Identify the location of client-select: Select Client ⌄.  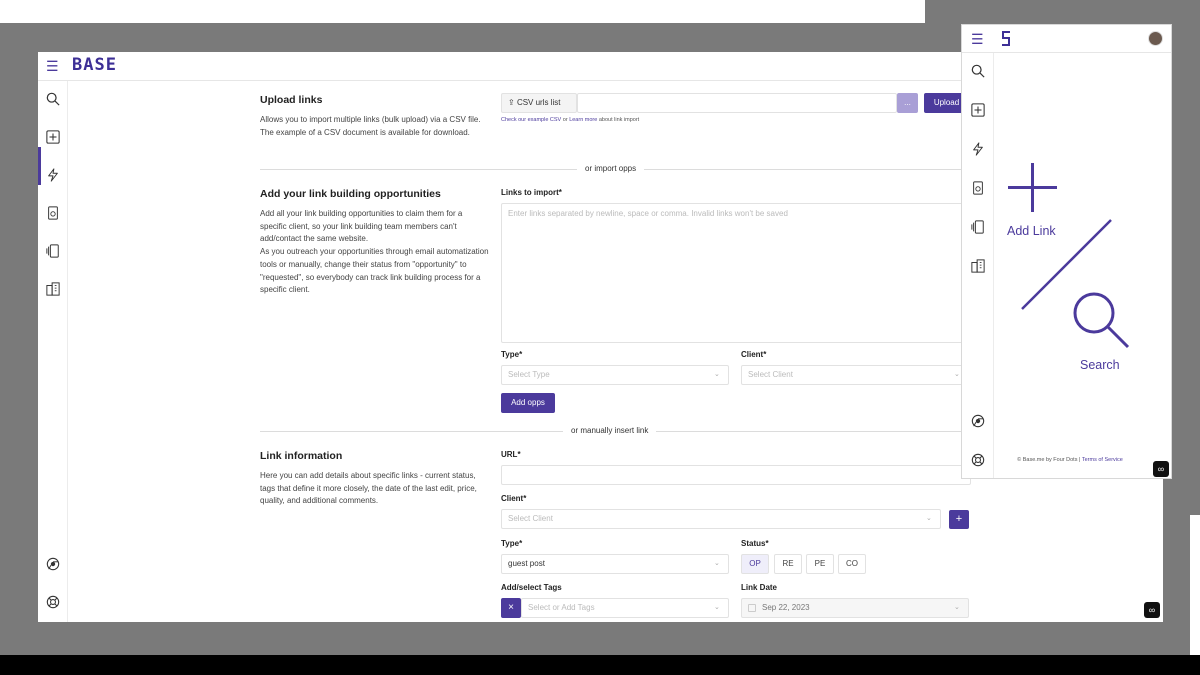
(855, 375).